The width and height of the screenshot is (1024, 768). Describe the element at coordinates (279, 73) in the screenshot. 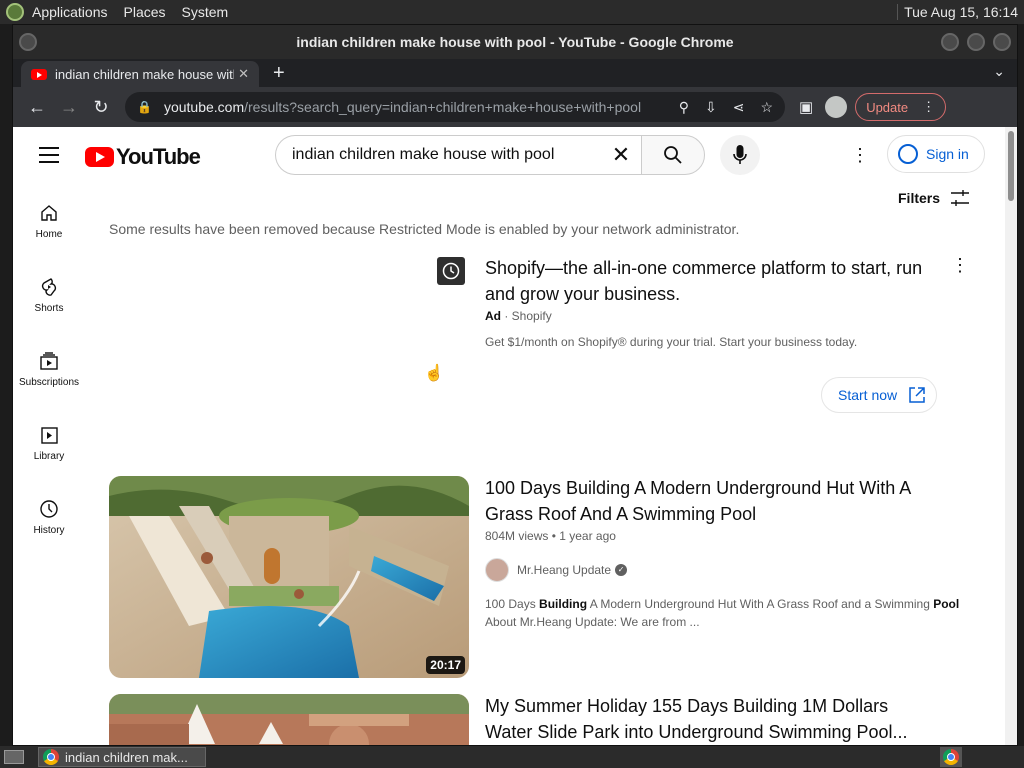

I see `new-tab-button: +` at that location.